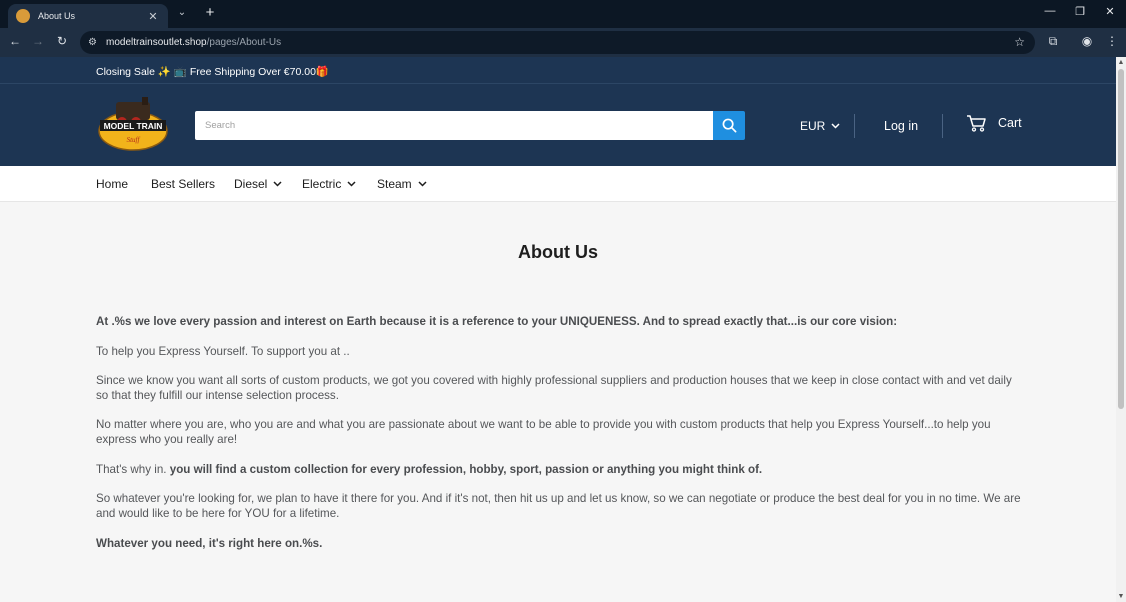 The image size is (1126, 602). I want to click on site-favicon-icon, so click(23, 16).